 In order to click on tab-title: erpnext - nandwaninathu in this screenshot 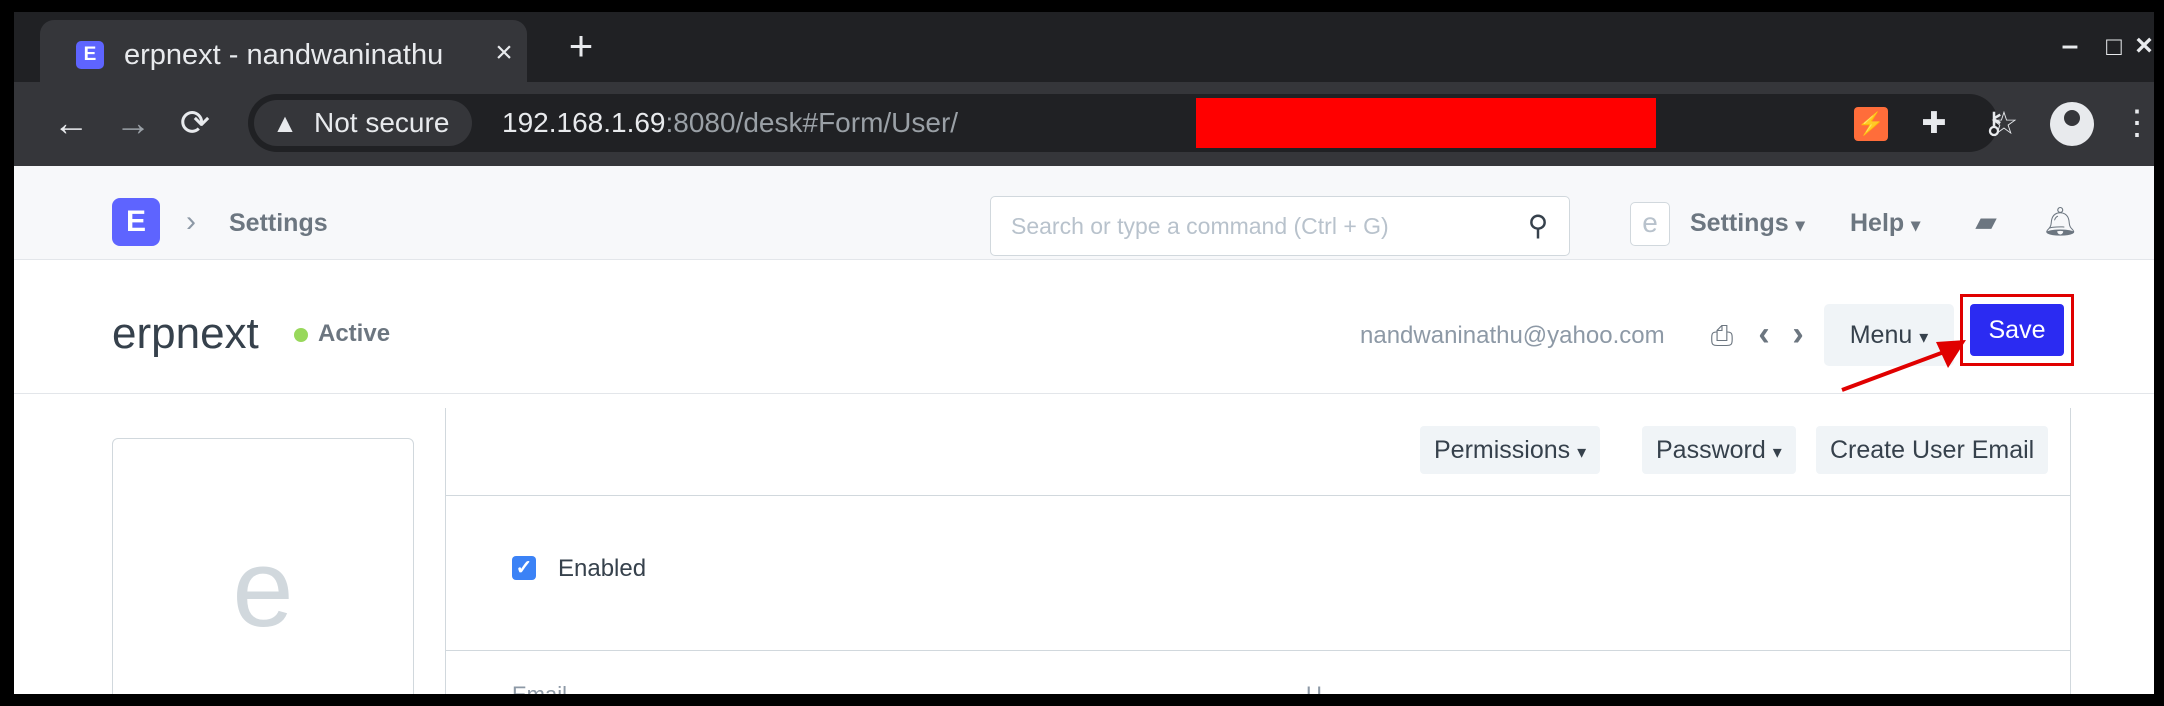, I will do `click(284, 55)`.